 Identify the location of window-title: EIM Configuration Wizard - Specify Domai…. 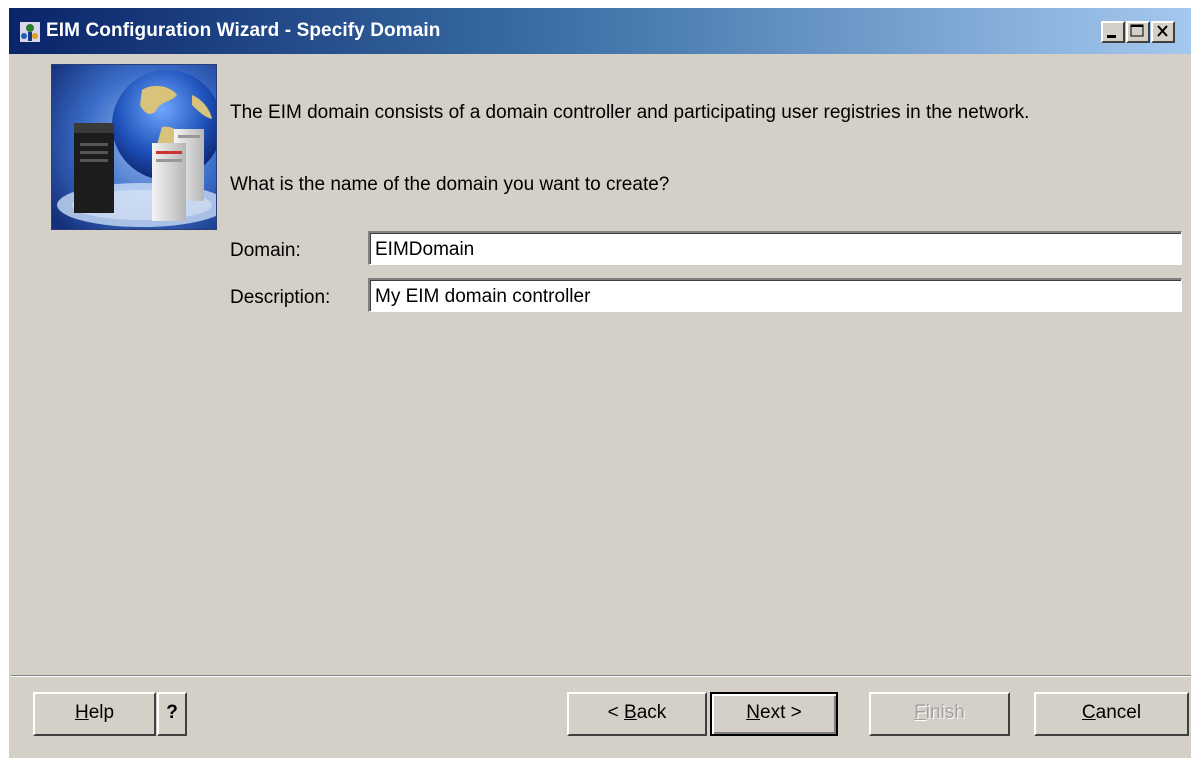
(243, 30).